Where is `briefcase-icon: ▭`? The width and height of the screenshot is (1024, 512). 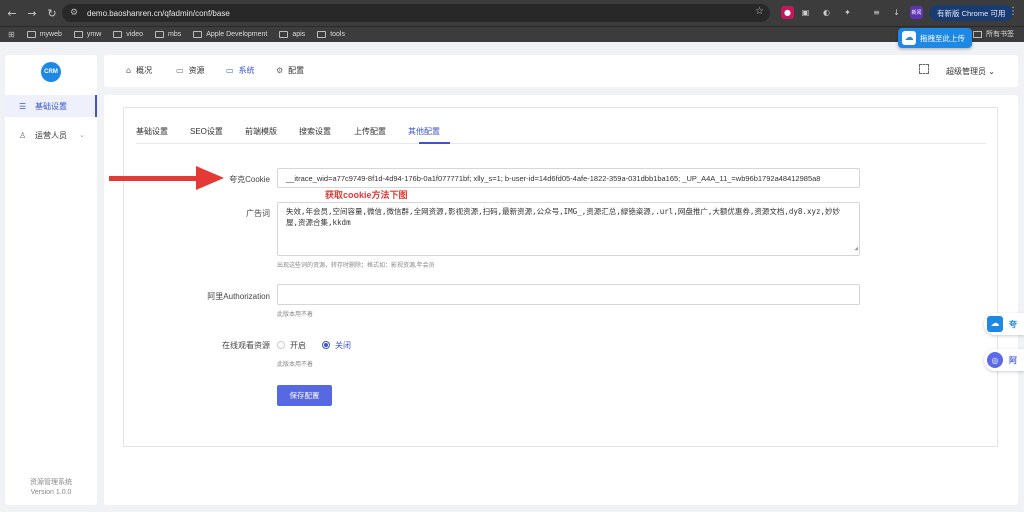
briefcase-icon: ▭ is located at coordinates (180, 70).